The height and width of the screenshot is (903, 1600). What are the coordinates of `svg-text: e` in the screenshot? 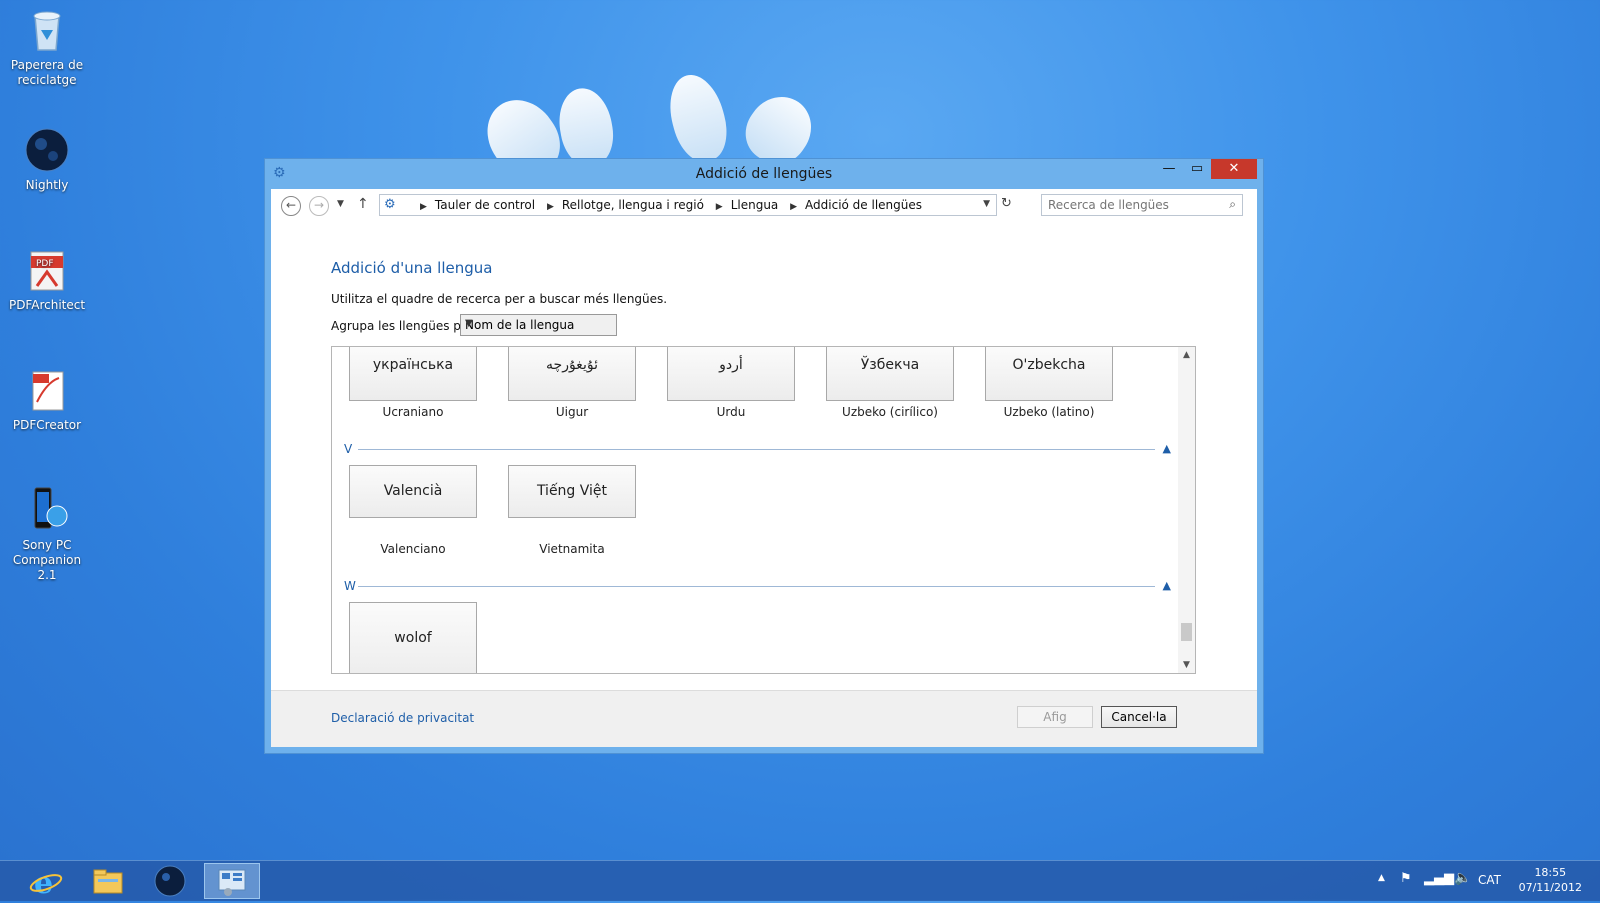 It's located at (43, 882).